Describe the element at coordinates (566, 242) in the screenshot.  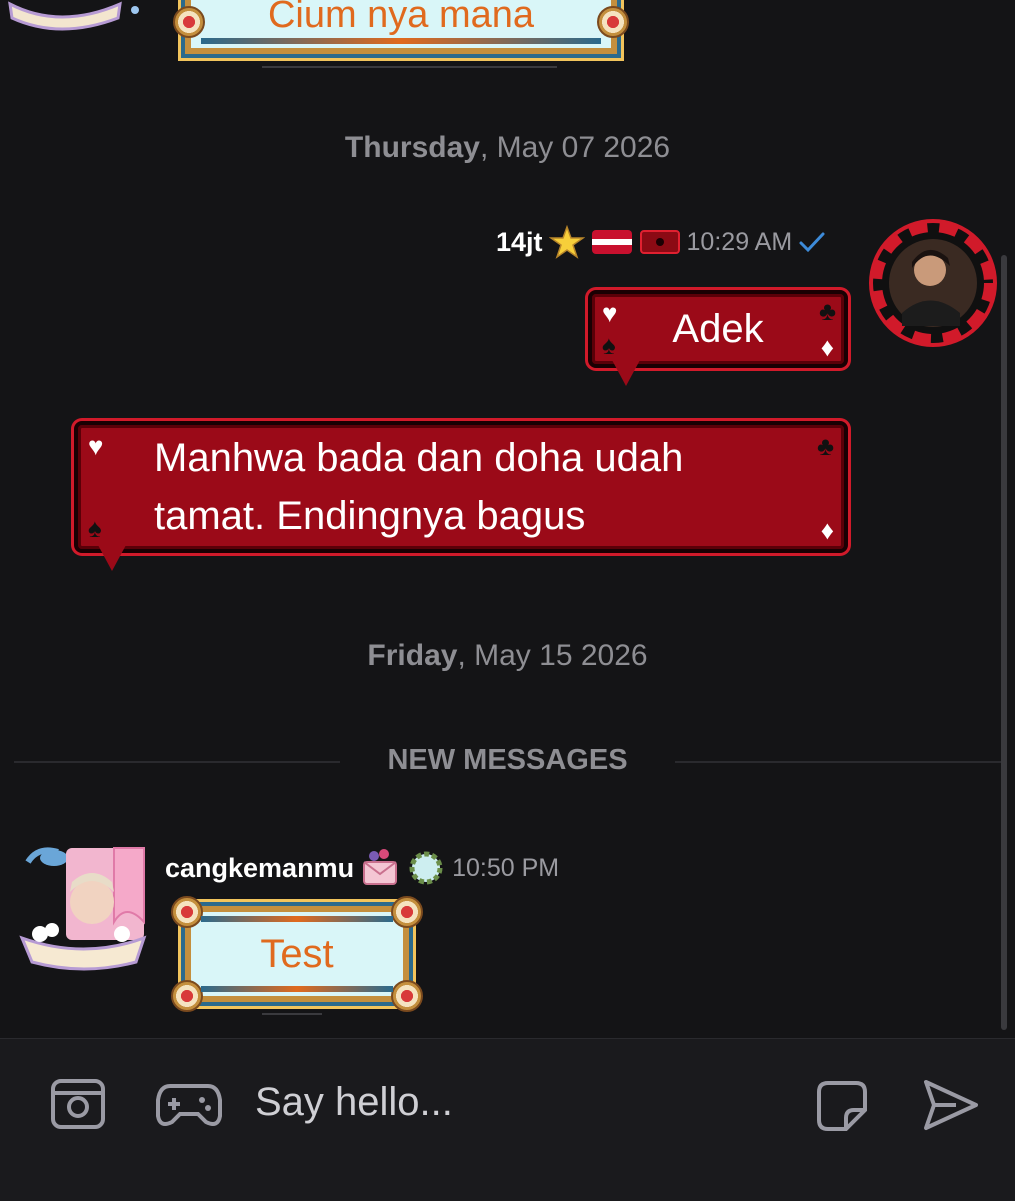
I see `star-icon` at that location.